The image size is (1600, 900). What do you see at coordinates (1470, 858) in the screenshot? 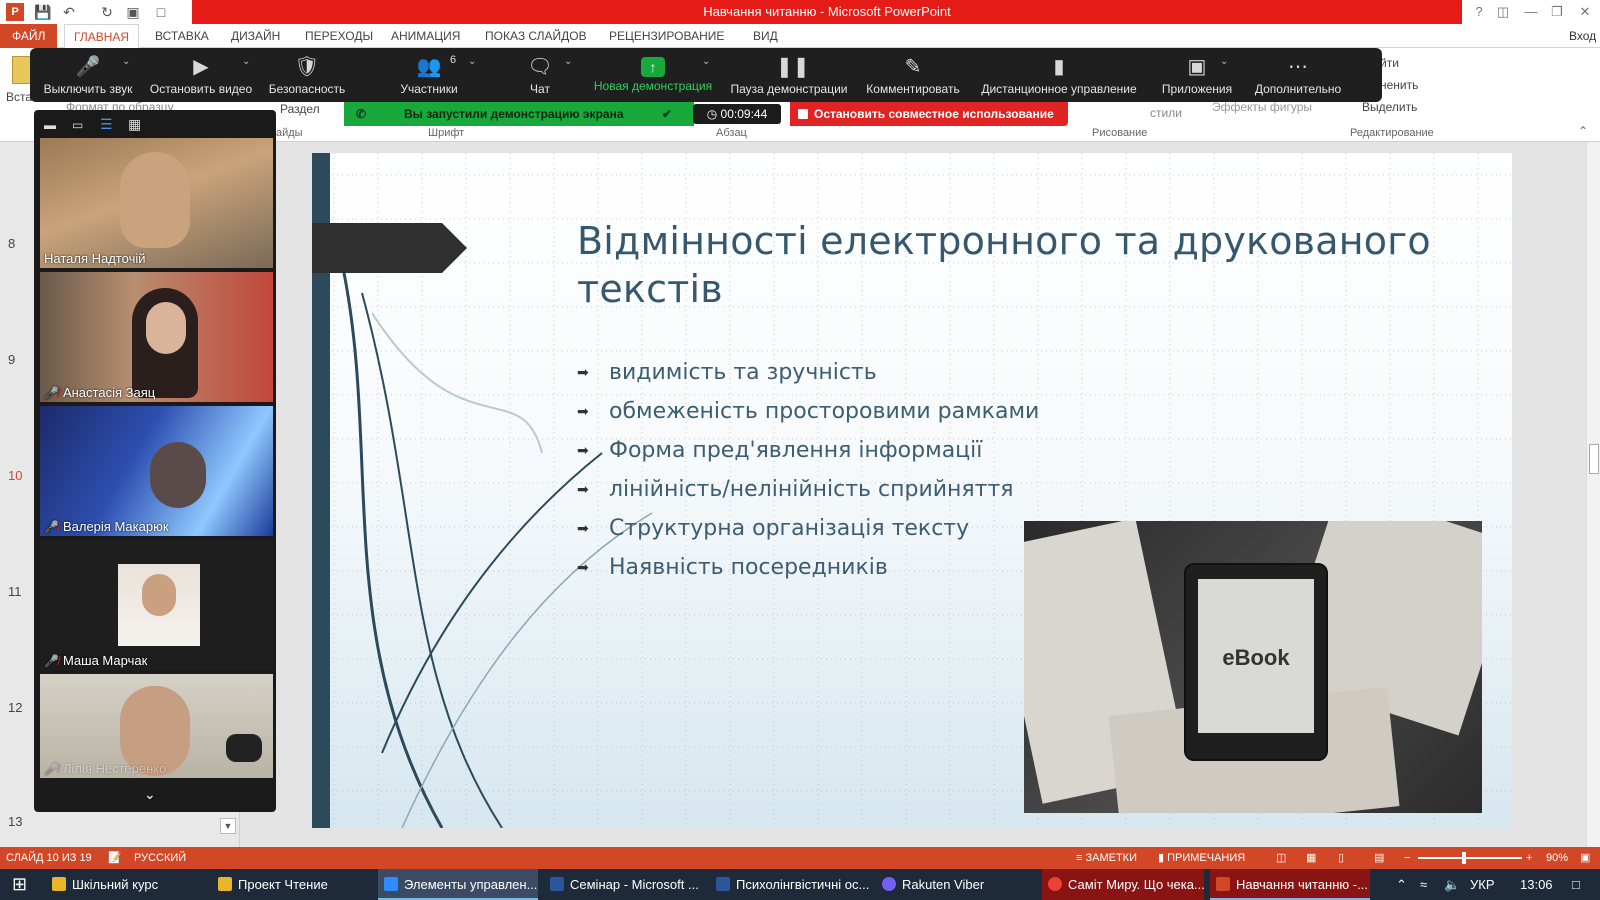
I see `zoom-slider` at bounding box center [1470, 858].